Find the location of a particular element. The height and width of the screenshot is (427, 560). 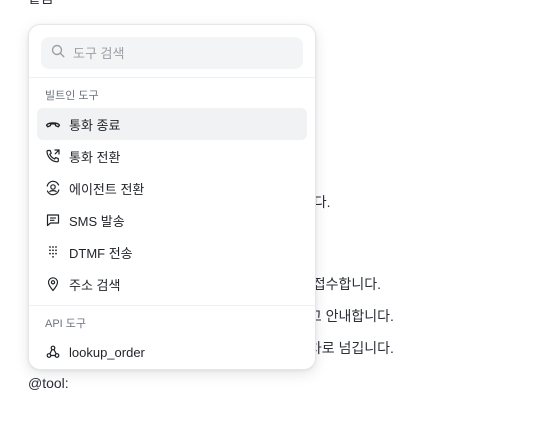

tool-search-input is located at coordinates (173, 53).